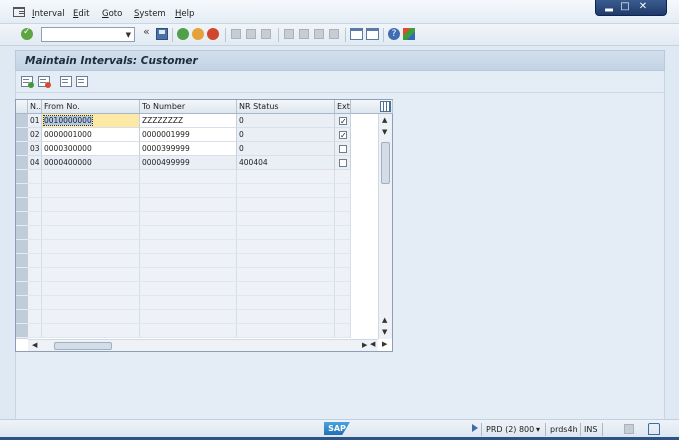 This screenshot has height=440, width=679. I want to click on history-icon: «, so click(149, 31).